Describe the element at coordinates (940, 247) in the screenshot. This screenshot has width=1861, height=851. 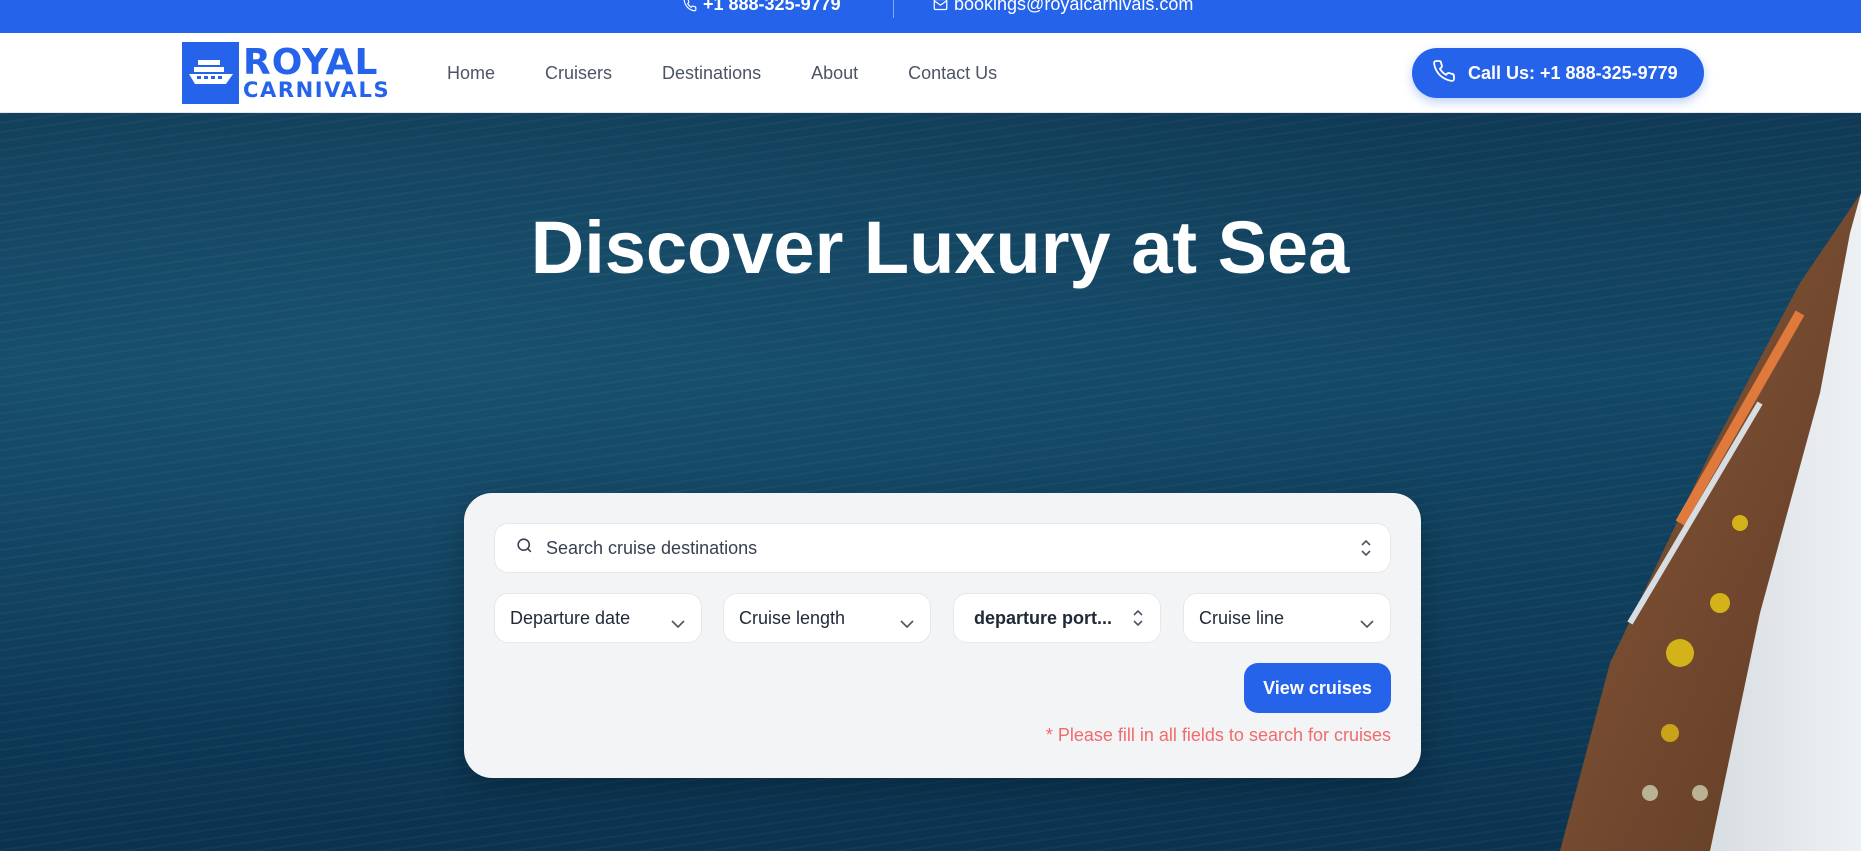
I see `hero-title: Discover Luxury at Sea` at that location.